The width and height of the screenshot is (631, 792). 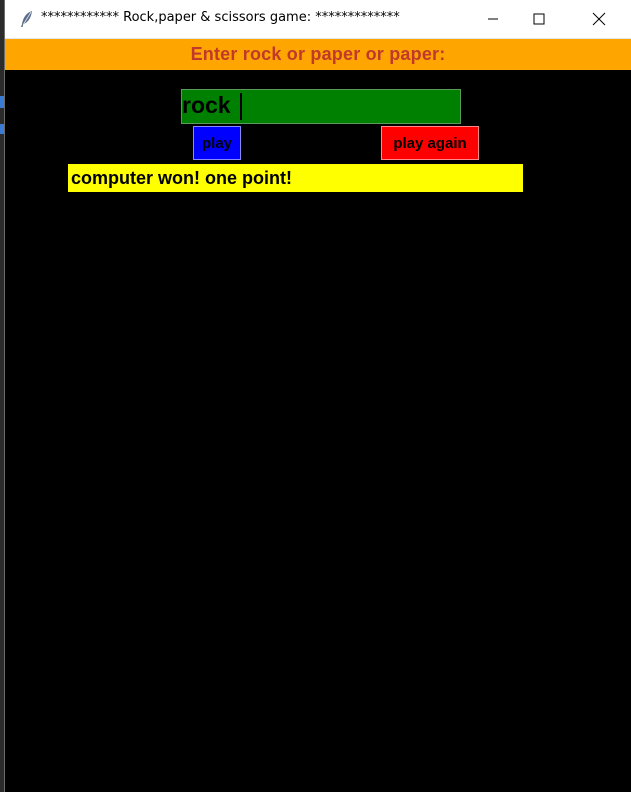 I want to click on result-label: computer won! one point!, so click(x=295, y=178).